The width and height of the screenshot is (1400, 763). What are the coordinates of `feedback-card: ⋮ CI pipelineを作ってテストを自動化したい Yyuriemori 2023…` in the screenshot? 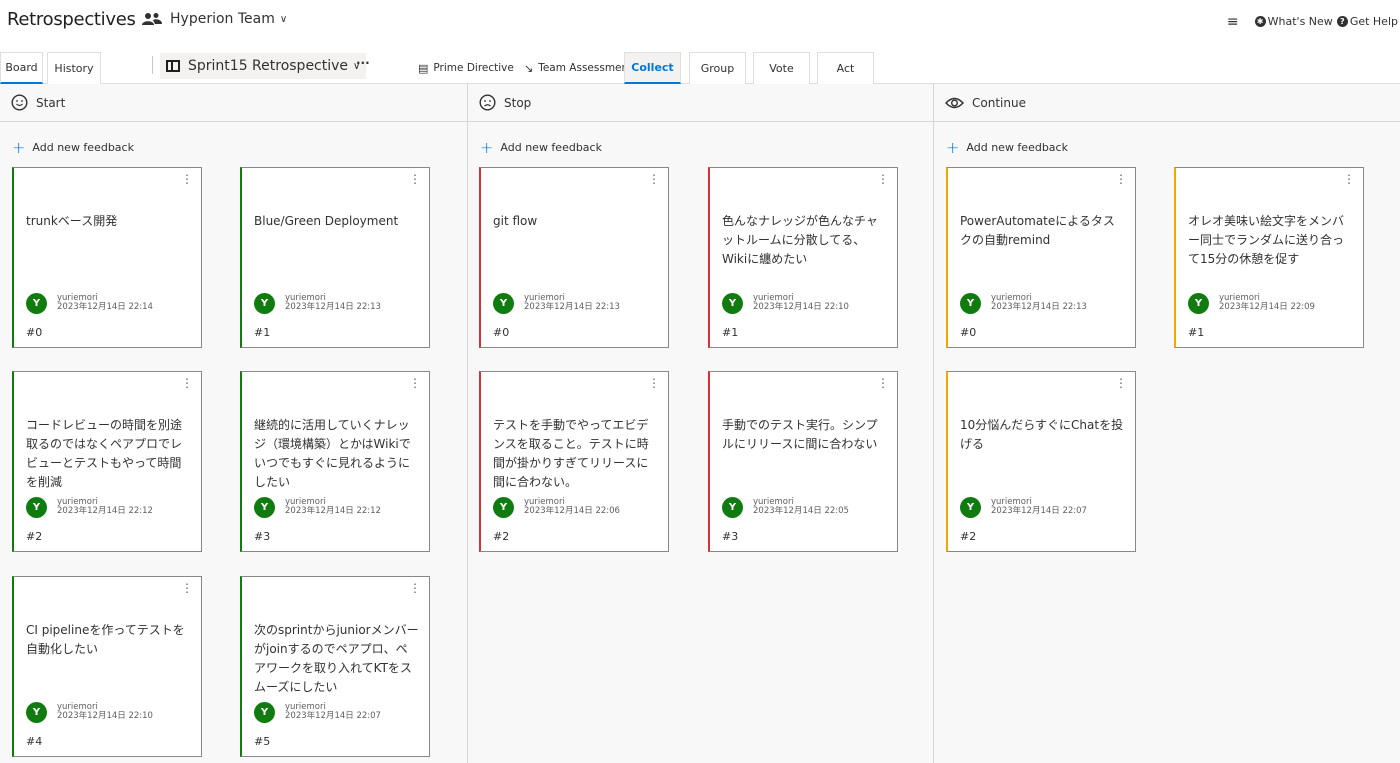 It's located at (107, 666).